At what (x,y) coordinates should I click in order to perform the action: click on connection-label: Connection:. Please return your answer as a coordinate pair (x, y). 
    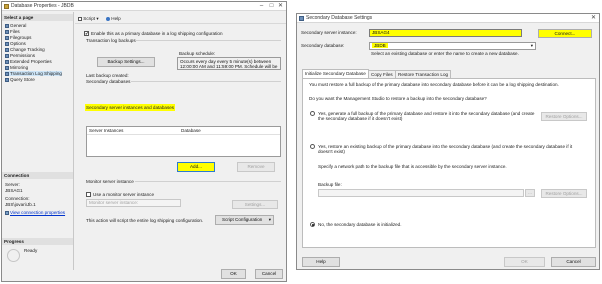
    Looking at the image, I should click on (17, 198).